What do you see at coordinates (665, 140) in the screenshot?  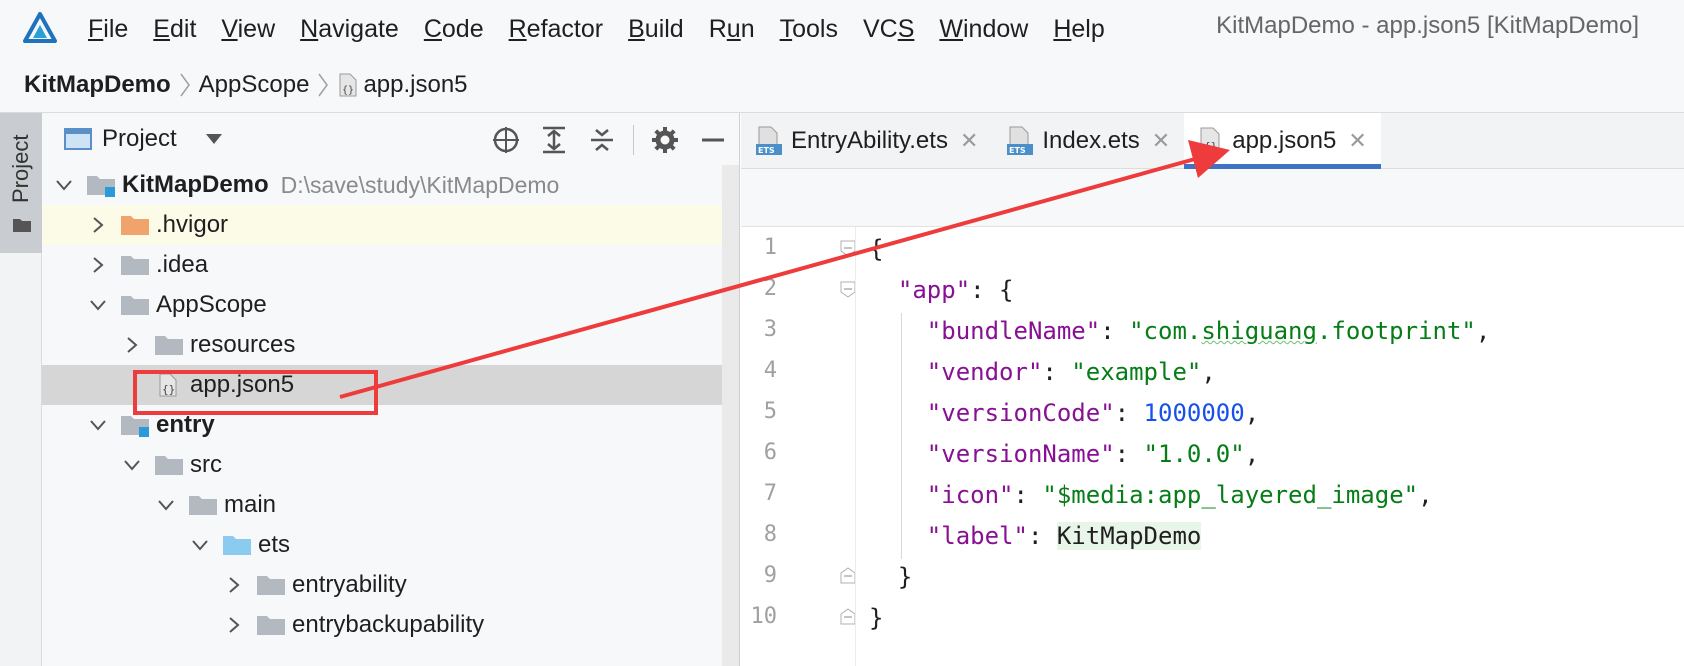 I see `settings-button` at bounding box center [665, 140].